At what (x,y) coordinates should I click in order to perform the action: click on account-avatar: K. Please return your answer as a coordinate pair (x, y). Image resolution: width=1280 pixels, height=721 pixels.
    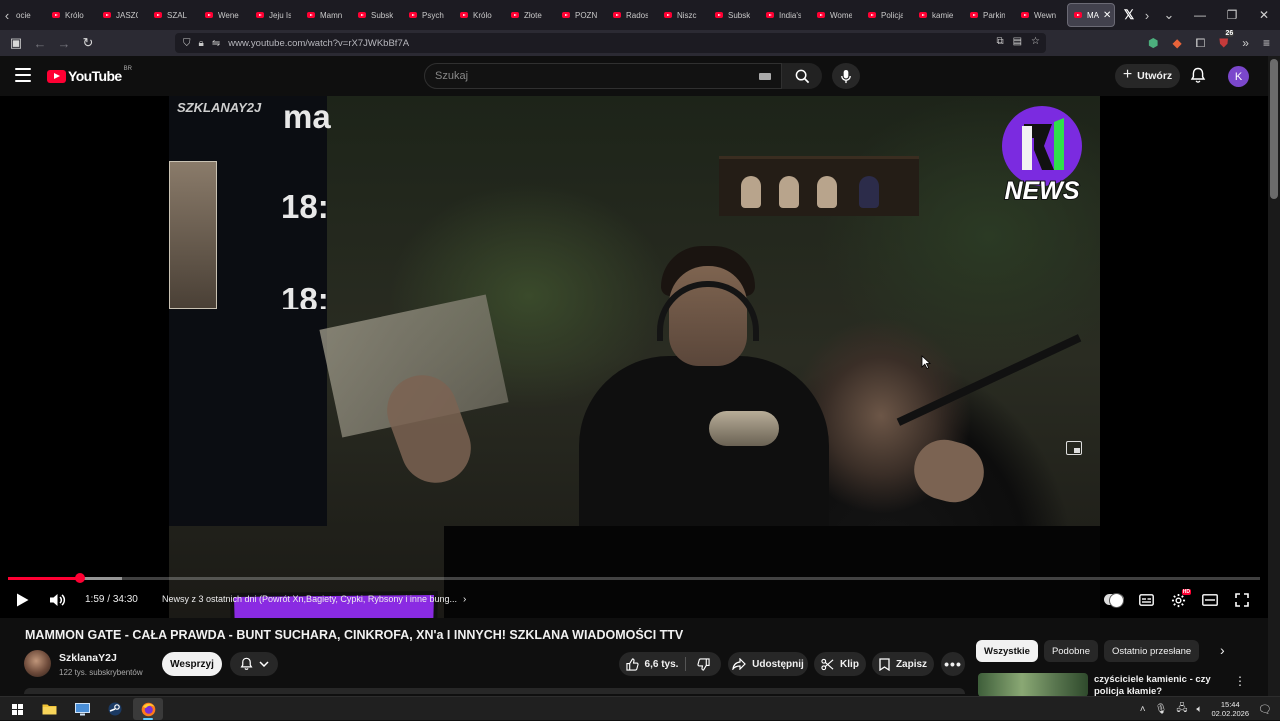
    Looking at the image, I should click on (1238, 76).